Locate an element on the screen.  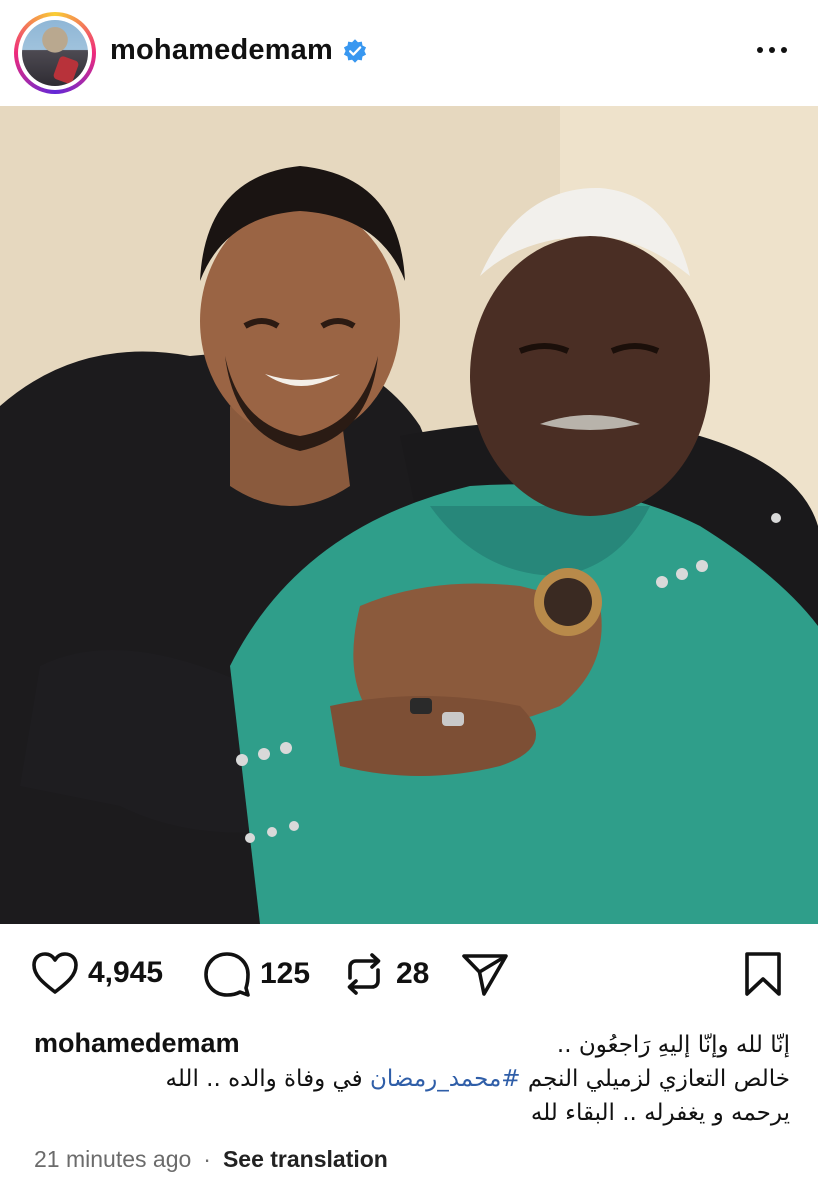
like-button: 4,945 is located at coordinates (96, 973).